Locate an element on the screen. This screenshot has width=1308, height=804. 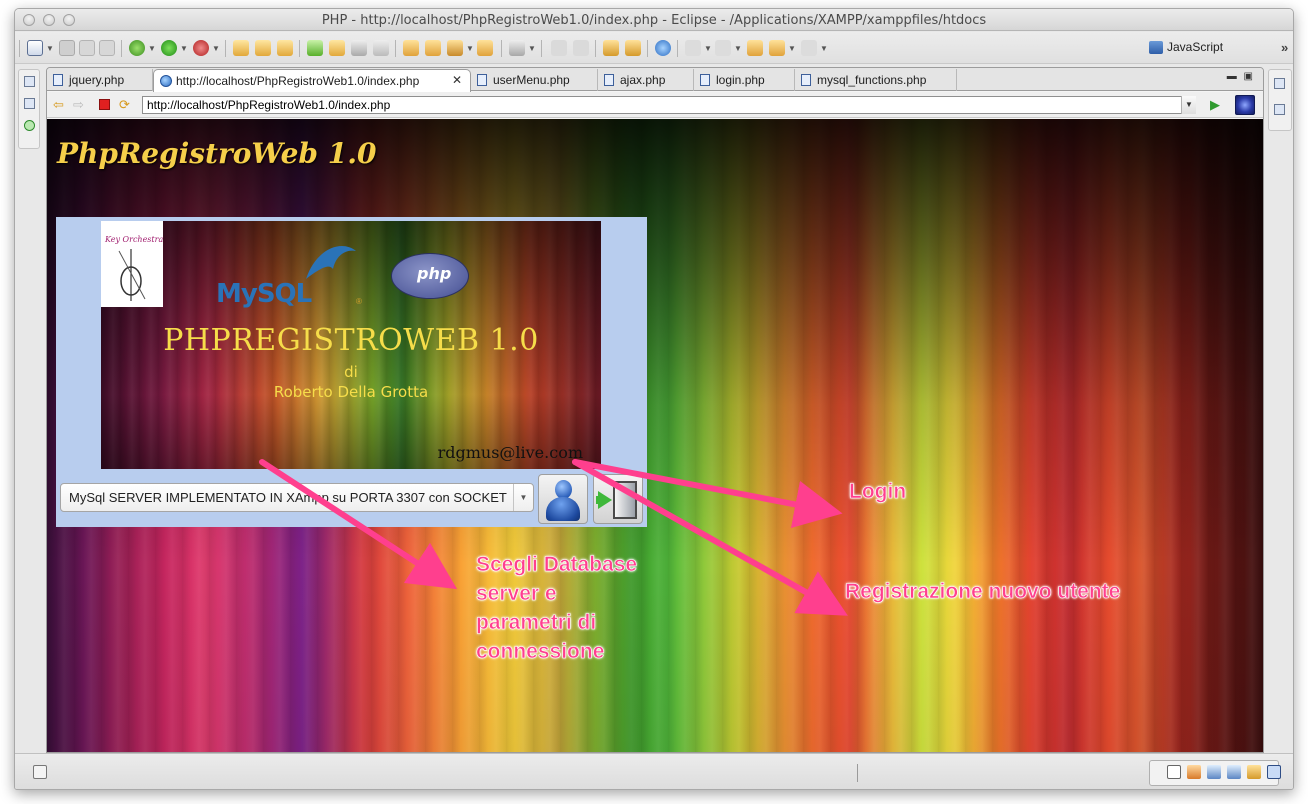
close-tab-icon: ✕ is located at coordinates (457, 80).